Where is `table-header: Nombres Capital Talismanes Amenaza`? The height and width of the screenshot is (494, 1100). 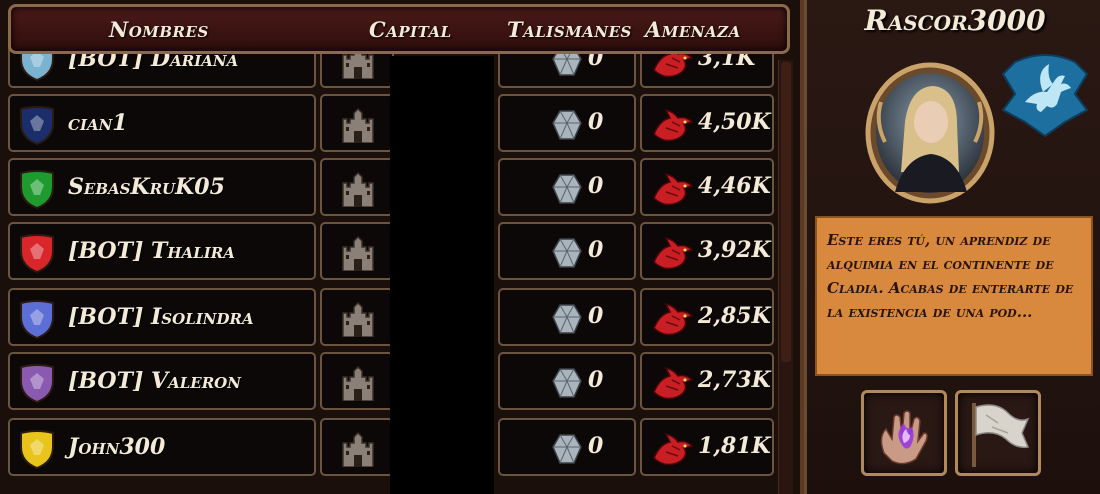
table-header: Nombres Capital Talismanes Amenaza is located at coordinates (399, 29).